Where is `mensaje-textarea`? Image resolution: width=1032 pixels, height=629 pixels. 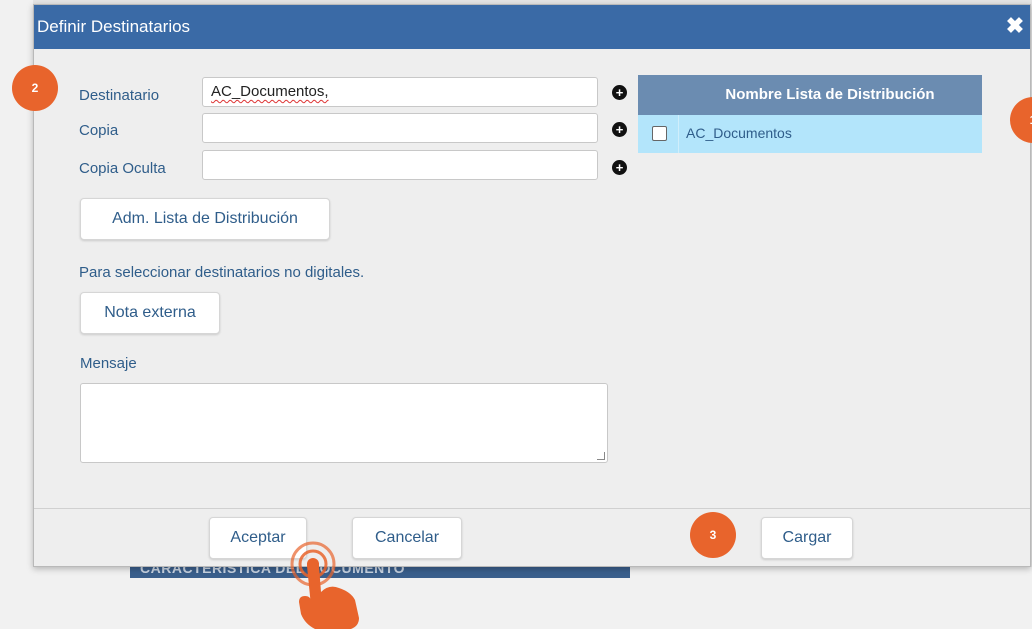
mensaje-textarea is located at coordinates (344, 423).